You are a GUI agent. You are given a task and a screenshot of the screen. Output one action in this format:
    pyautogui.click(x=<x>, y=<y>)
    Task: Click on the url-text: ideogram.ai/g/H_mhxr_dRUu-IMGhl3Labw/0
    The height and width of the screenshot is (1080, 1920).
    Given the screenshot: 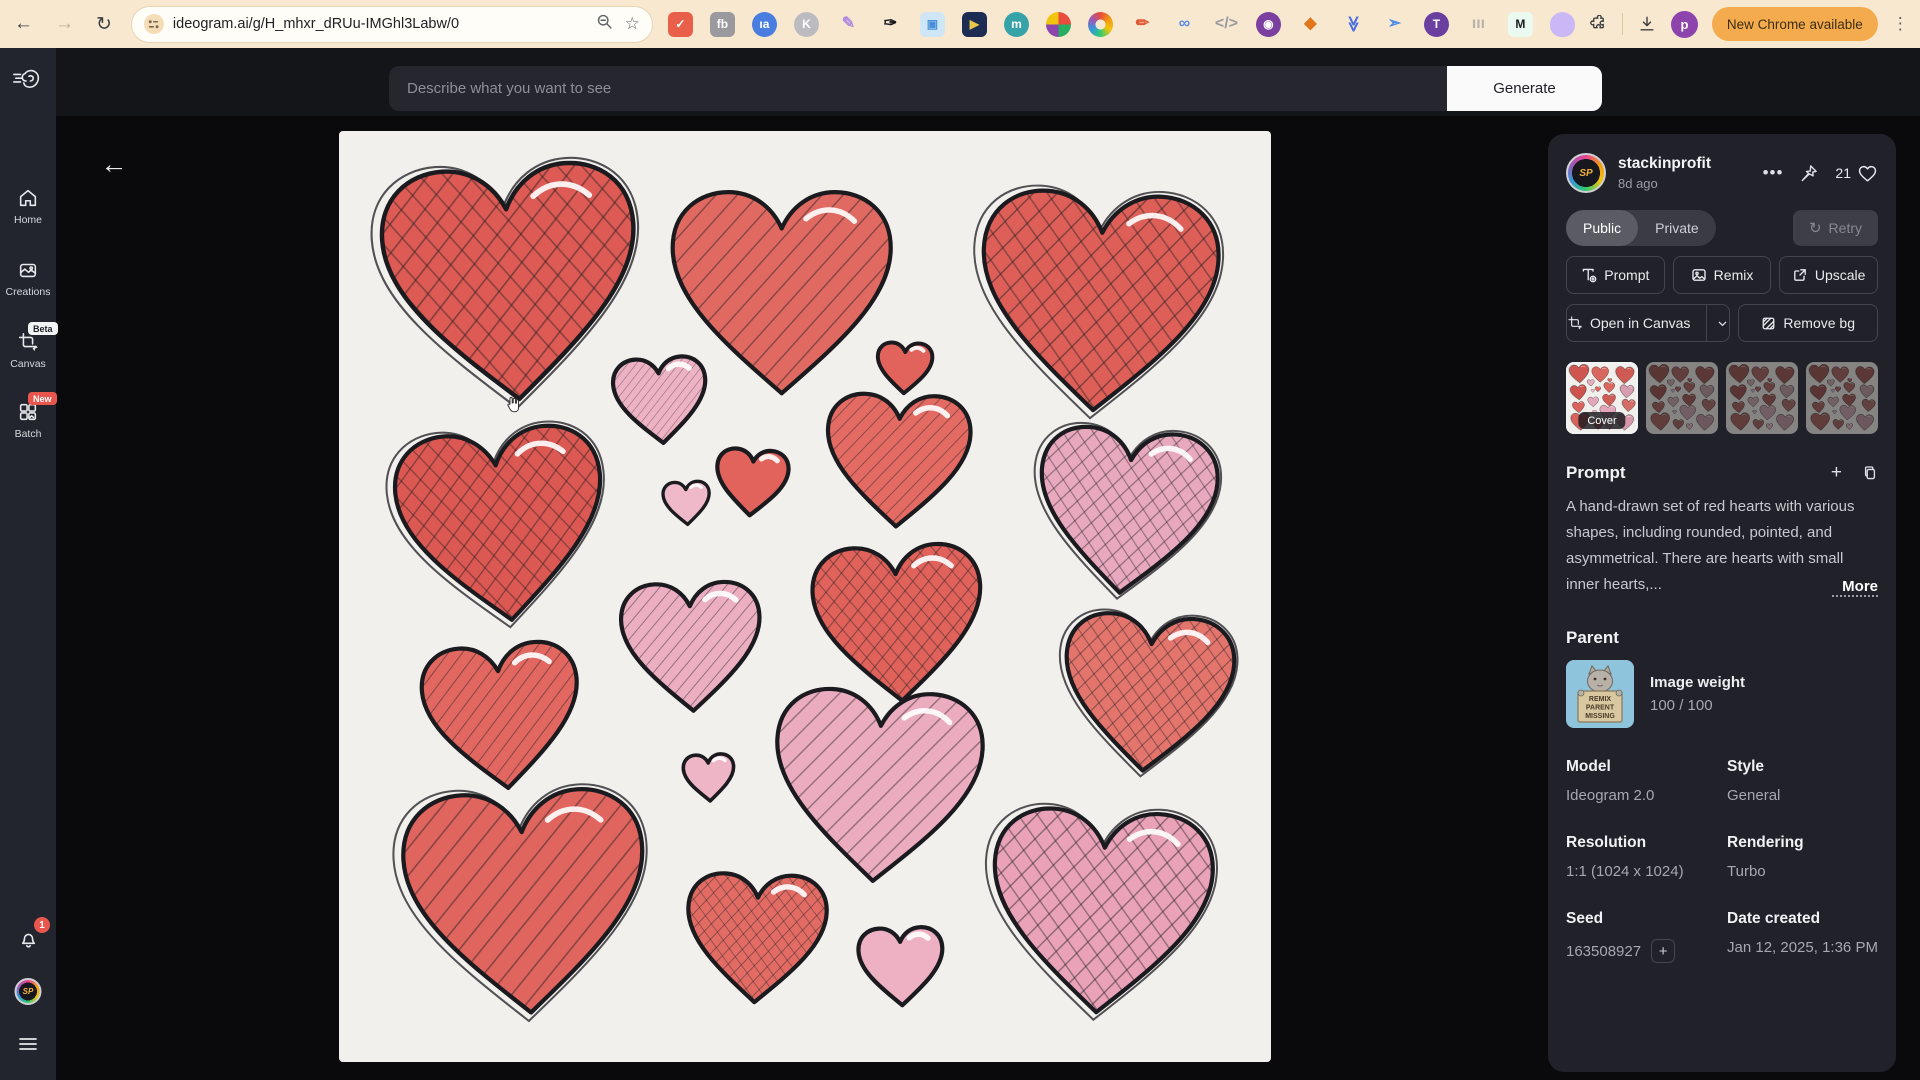 What is the action you would take?
    pyautogui.click(x=380, y=24)
    